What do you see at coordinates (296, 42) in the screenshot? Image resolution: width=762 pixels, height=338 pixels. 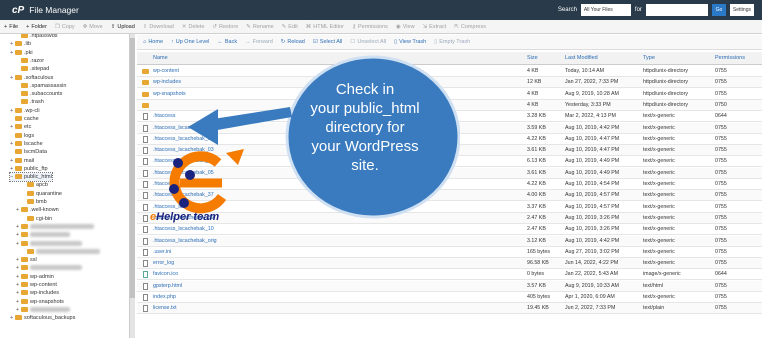 I see `nav-label: Reload` at bounding box center [296, 42].